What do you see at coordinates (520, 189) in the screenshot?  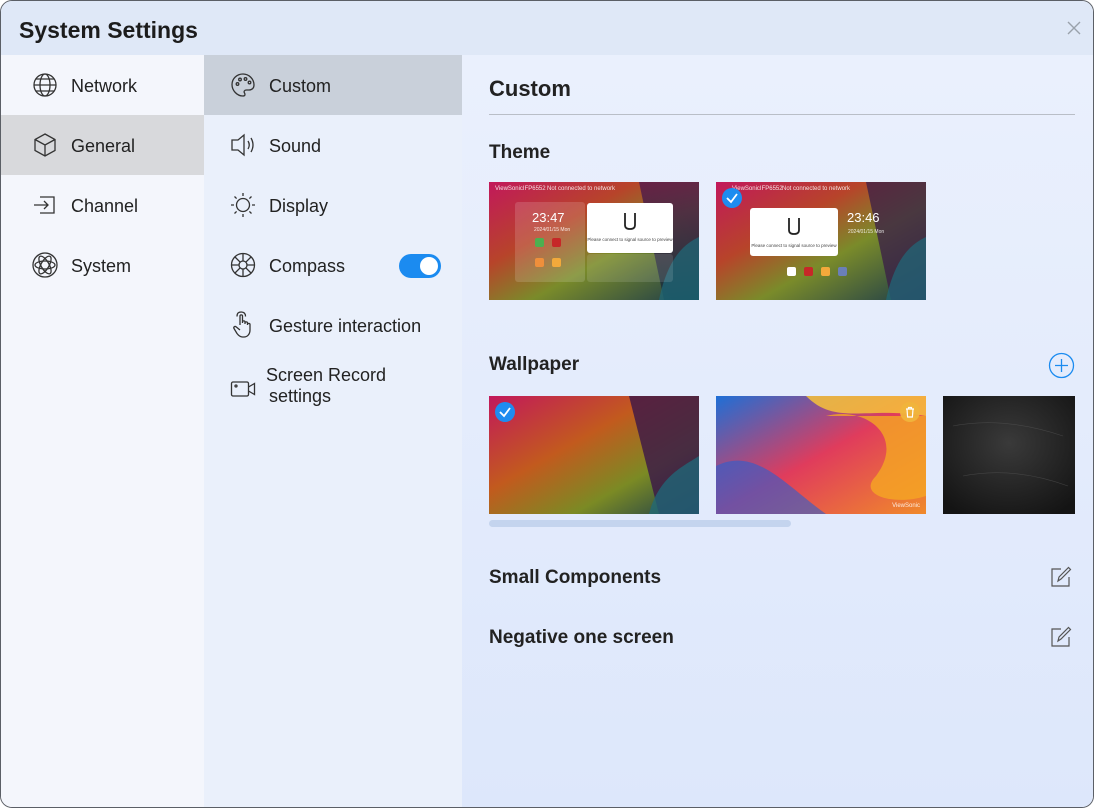 I see `status-left: ViewSonicIFP6552` at bounding box center [520, 189].